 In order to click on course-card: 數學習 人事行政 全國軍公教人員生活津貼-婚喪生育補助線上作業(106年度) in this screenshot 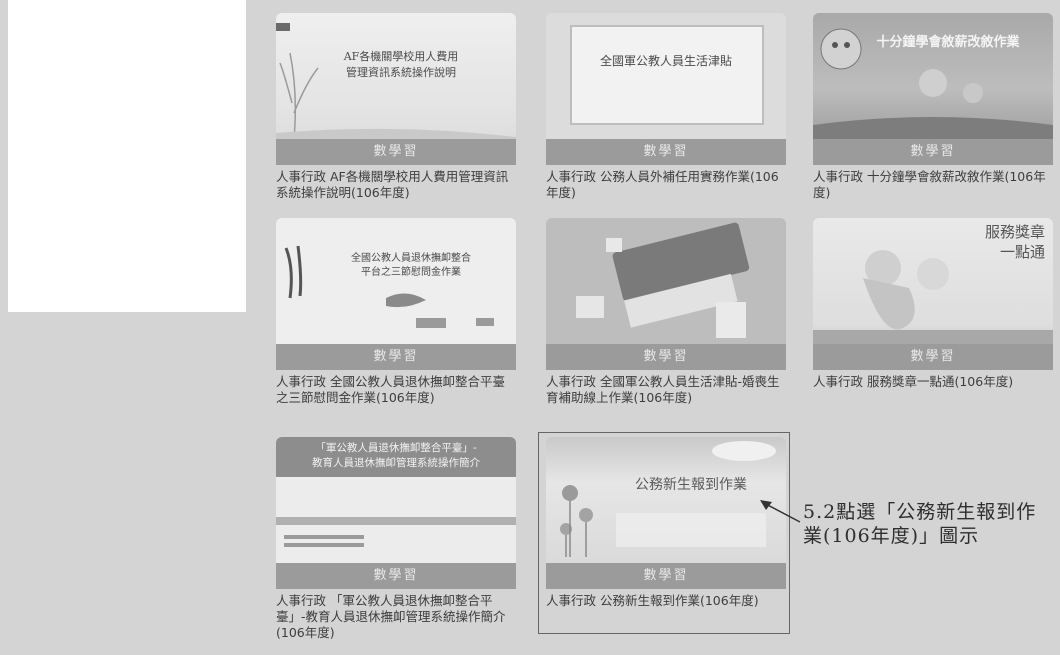, I will do `click(666, 312)`.